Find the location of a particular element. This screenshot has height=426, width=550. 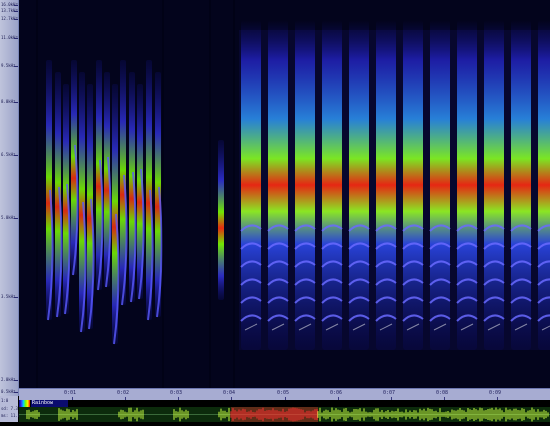

call-stripe is located at coordinates (221, 220).